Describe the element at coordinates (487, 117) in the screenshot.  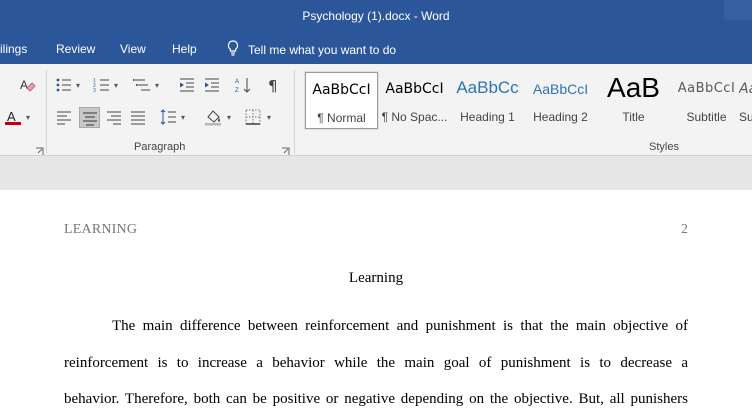
I see `style-name: Heading 1` at that location.